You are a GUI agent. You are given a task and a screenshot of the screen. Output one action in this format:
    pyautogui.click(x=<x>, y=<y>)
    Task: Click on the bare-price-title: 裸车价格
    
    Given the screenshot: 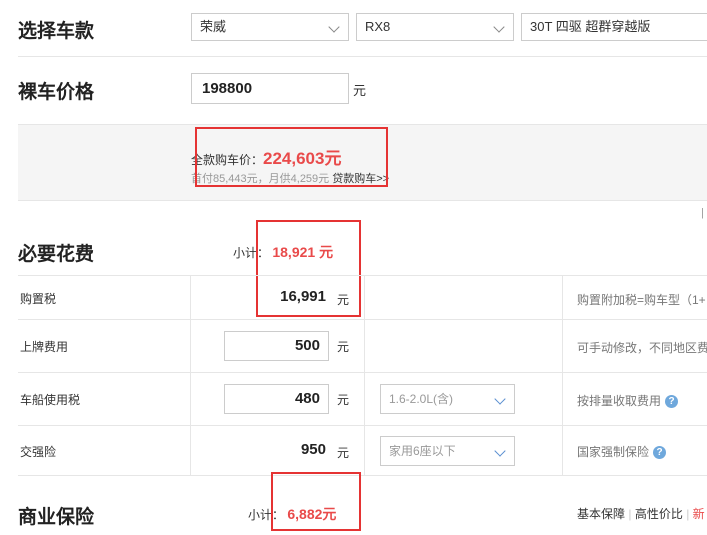 What is the action you would take?
    pyautogui.click(x=56, y=92)
    